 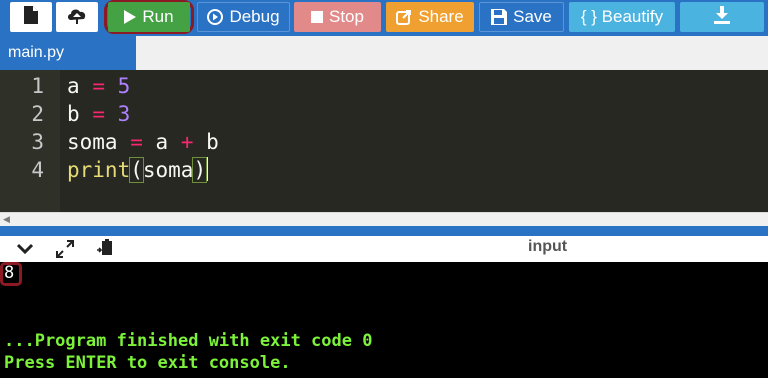 I want to click on scroll-left-arrow-icon: ◀, so click(x=6, y=219).